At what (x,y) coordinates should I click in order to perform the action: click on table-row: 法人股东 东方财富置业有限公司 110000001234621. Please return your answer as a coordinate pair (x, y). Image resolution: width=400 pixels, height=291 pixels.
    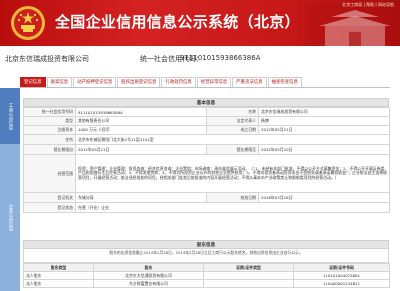
    Looking at the image, I should click on (206, 283).